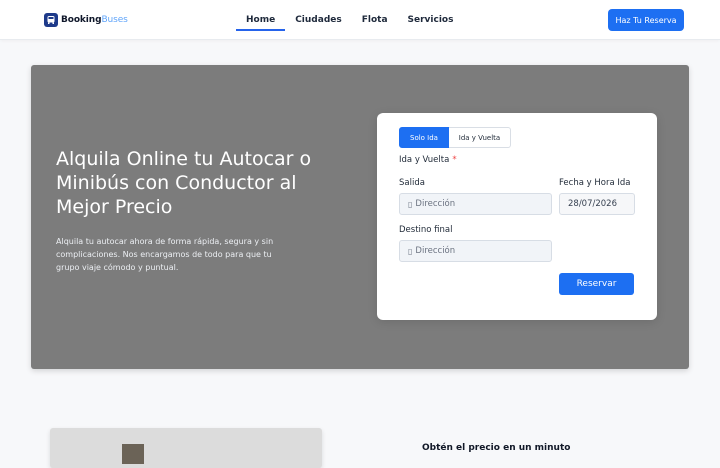 Image resolution: width=720 pixels, height=468 pixels. Describe the element at coordinates (186, 448) in the screenshot. I see `section-image` at that location.